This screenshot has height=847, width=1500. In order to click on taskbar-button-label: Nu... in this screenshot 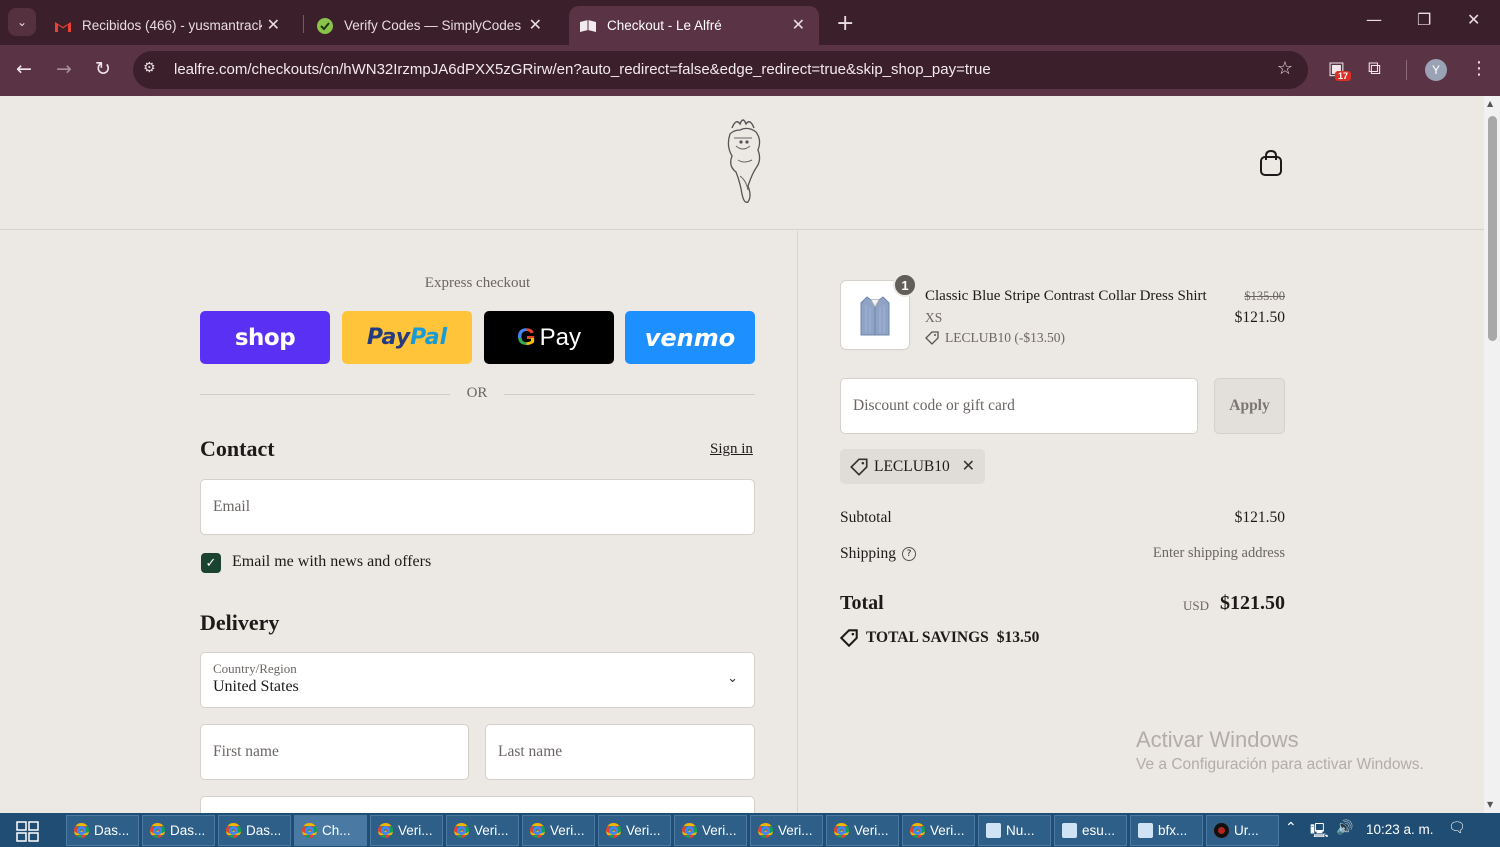, I will do `click(1020, 830)`.